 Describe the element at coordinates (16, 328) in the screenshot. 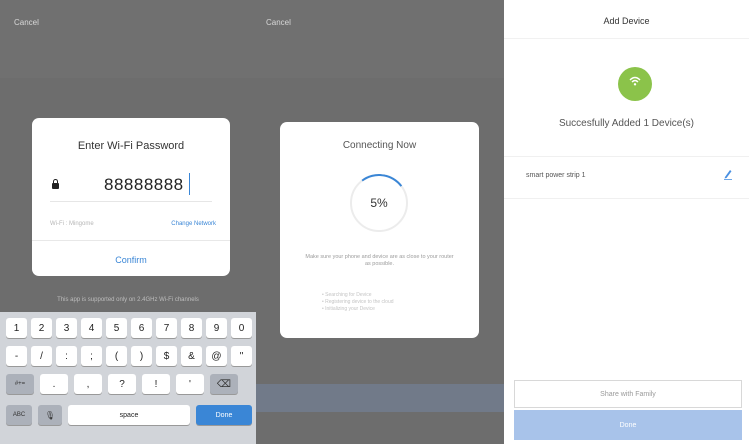

I see `key: 1` at that location.